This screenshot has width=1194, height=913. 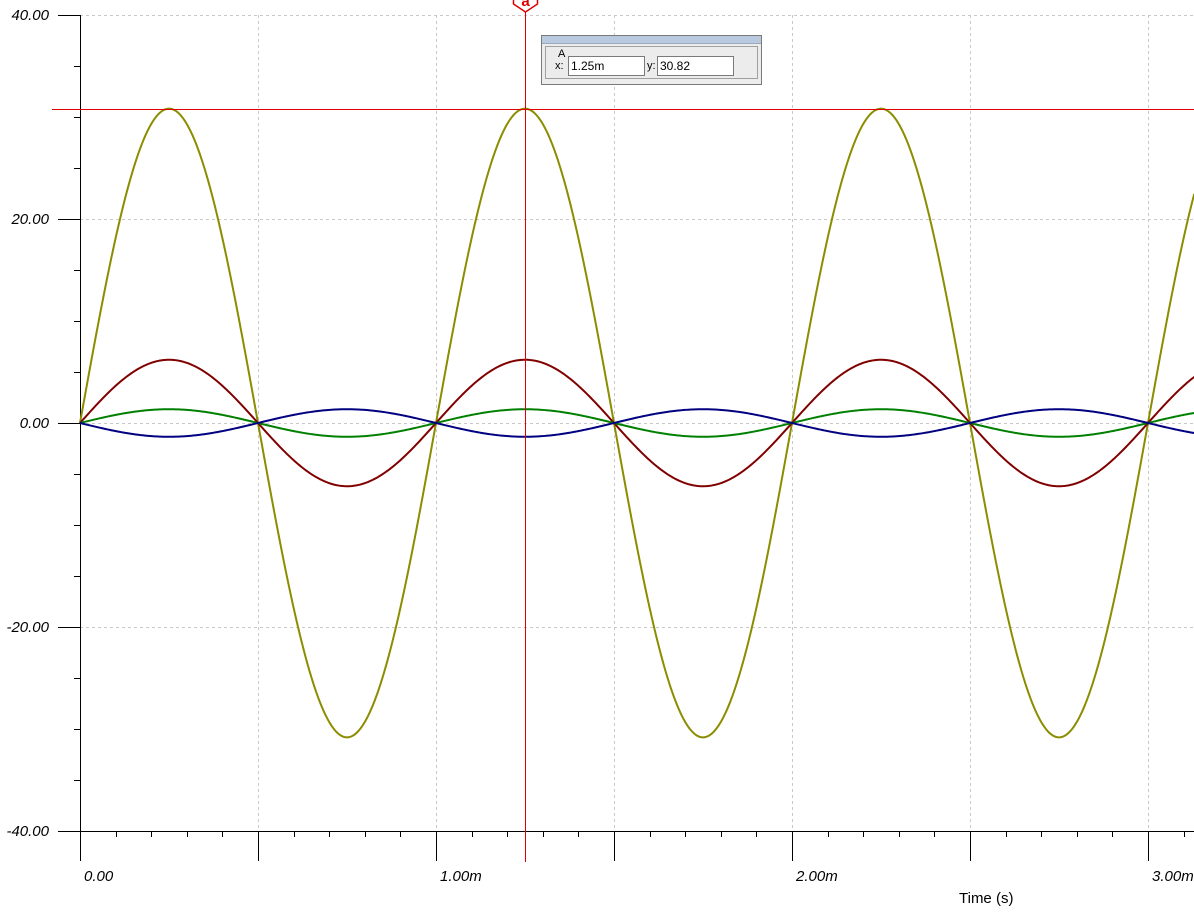 I want to click on y-tick-label: -20.00, so click(x=27, y=627).